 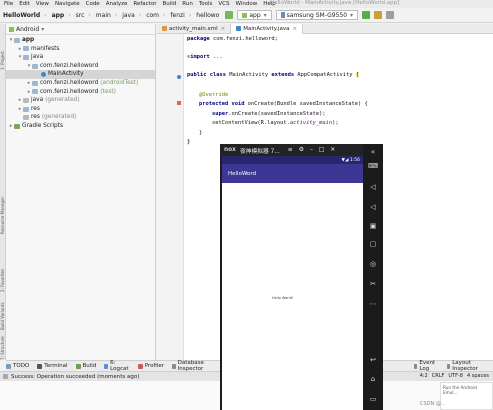 What do you see at coordinates (80, 15) in the screenshot?
I see `breadcrumb-item: src` at bounding box center [80, 15].